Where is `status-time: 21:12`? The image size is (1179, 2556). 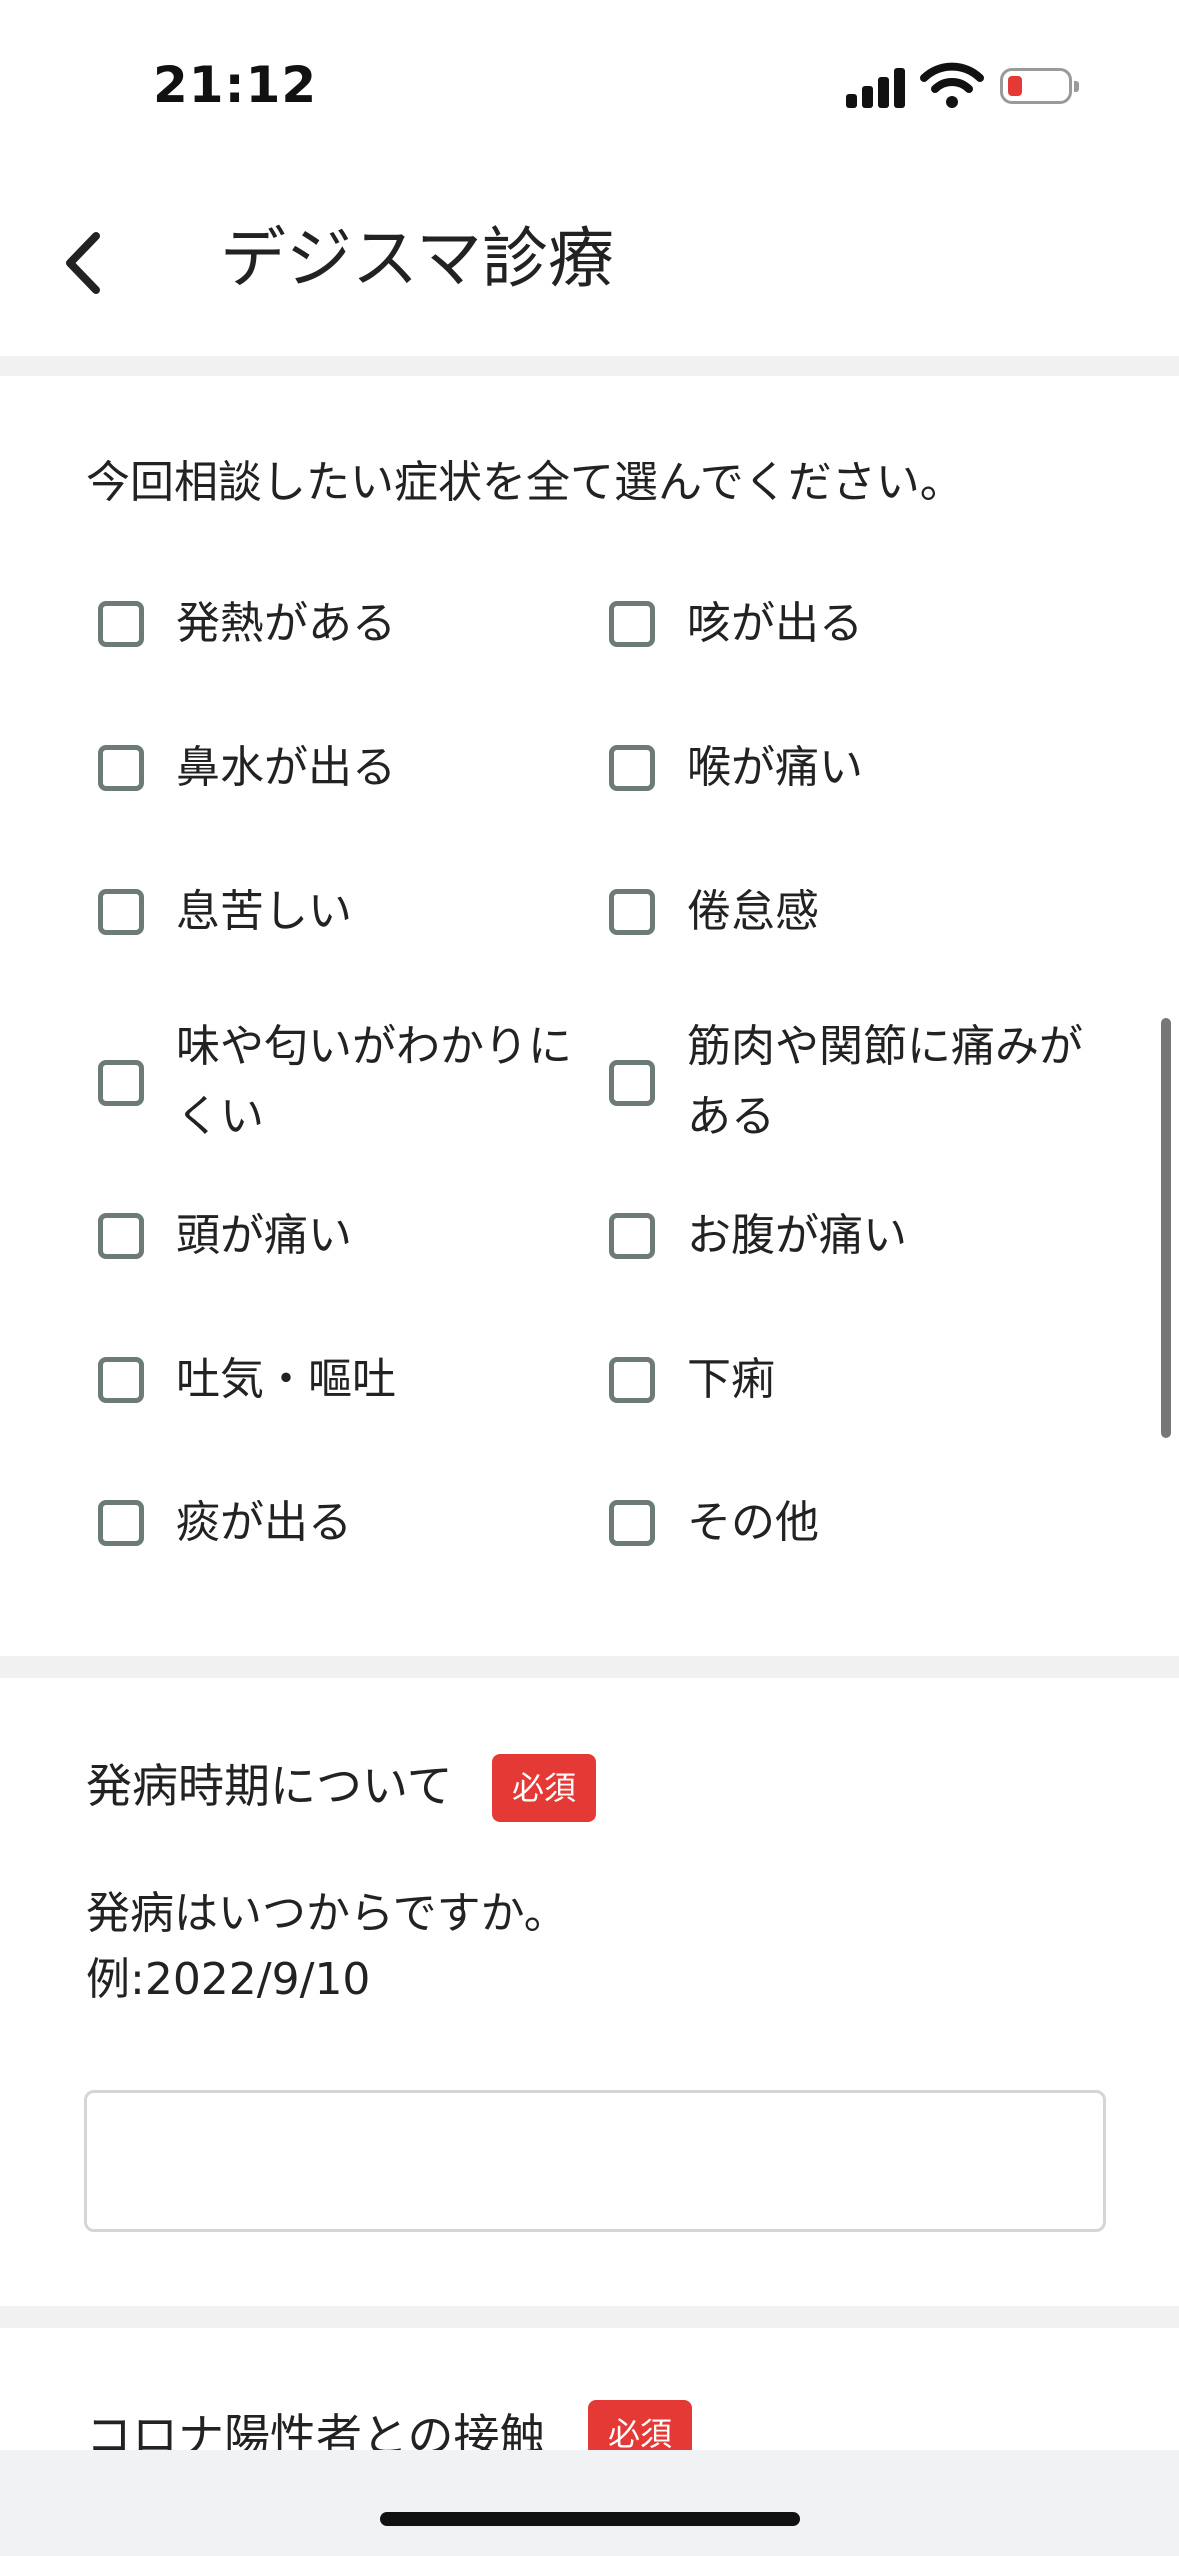
status-time: 21:12 is located at coordinates (235, 85).